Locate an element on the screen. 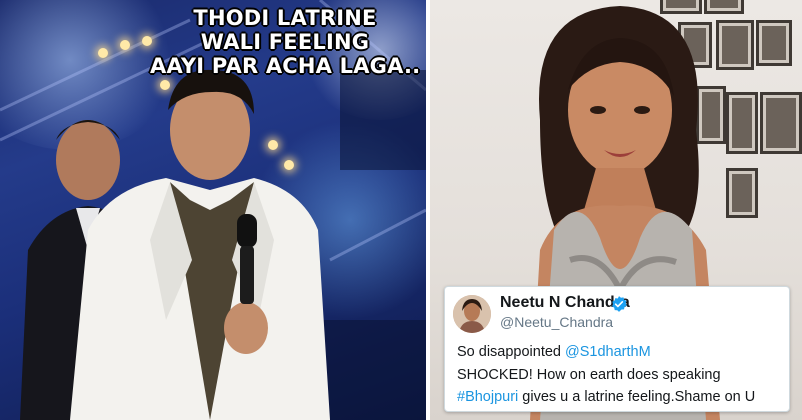 Image resolution: width=802 pixels, height=420 pixels. caption-line: AAYI PAR ACHA LAGA.. is located at coordinates (285, 66).